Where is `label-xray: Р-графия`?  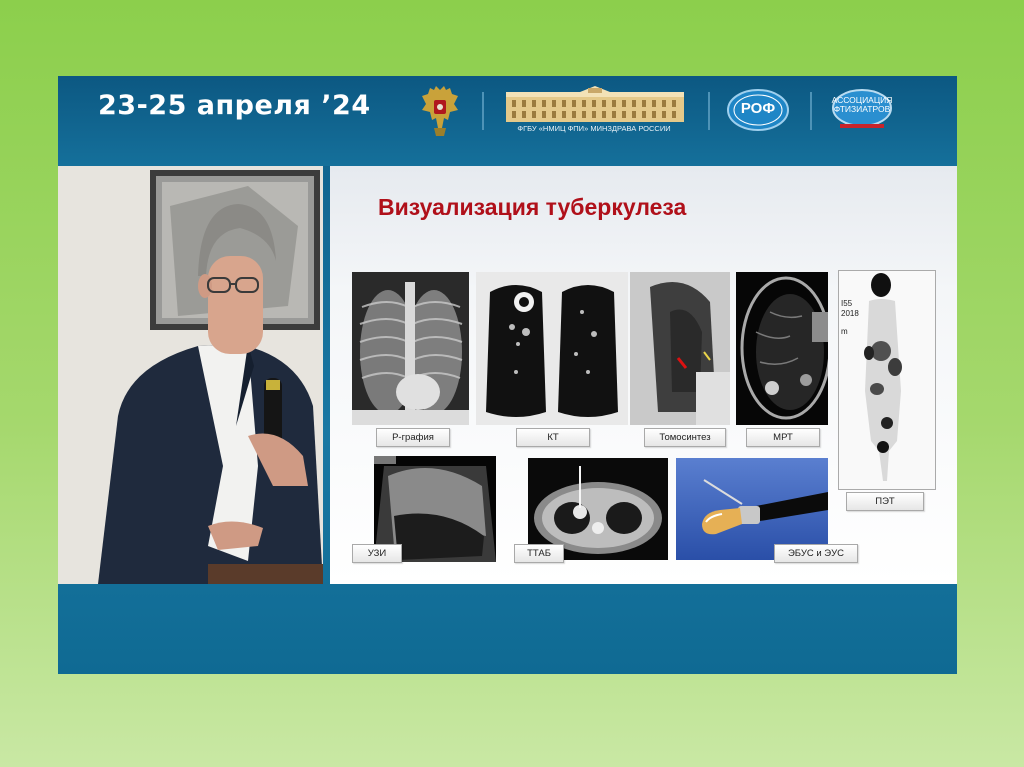
label-xray: Р-графия is located at coordinates (413, 437).